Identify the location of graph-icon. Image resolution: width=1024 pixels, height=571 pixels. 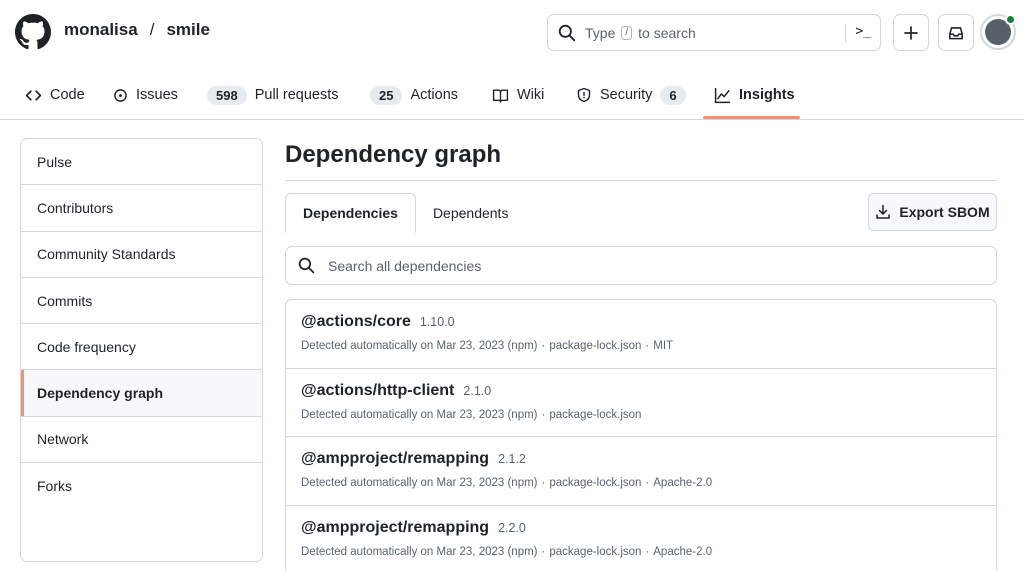
(722, 95).